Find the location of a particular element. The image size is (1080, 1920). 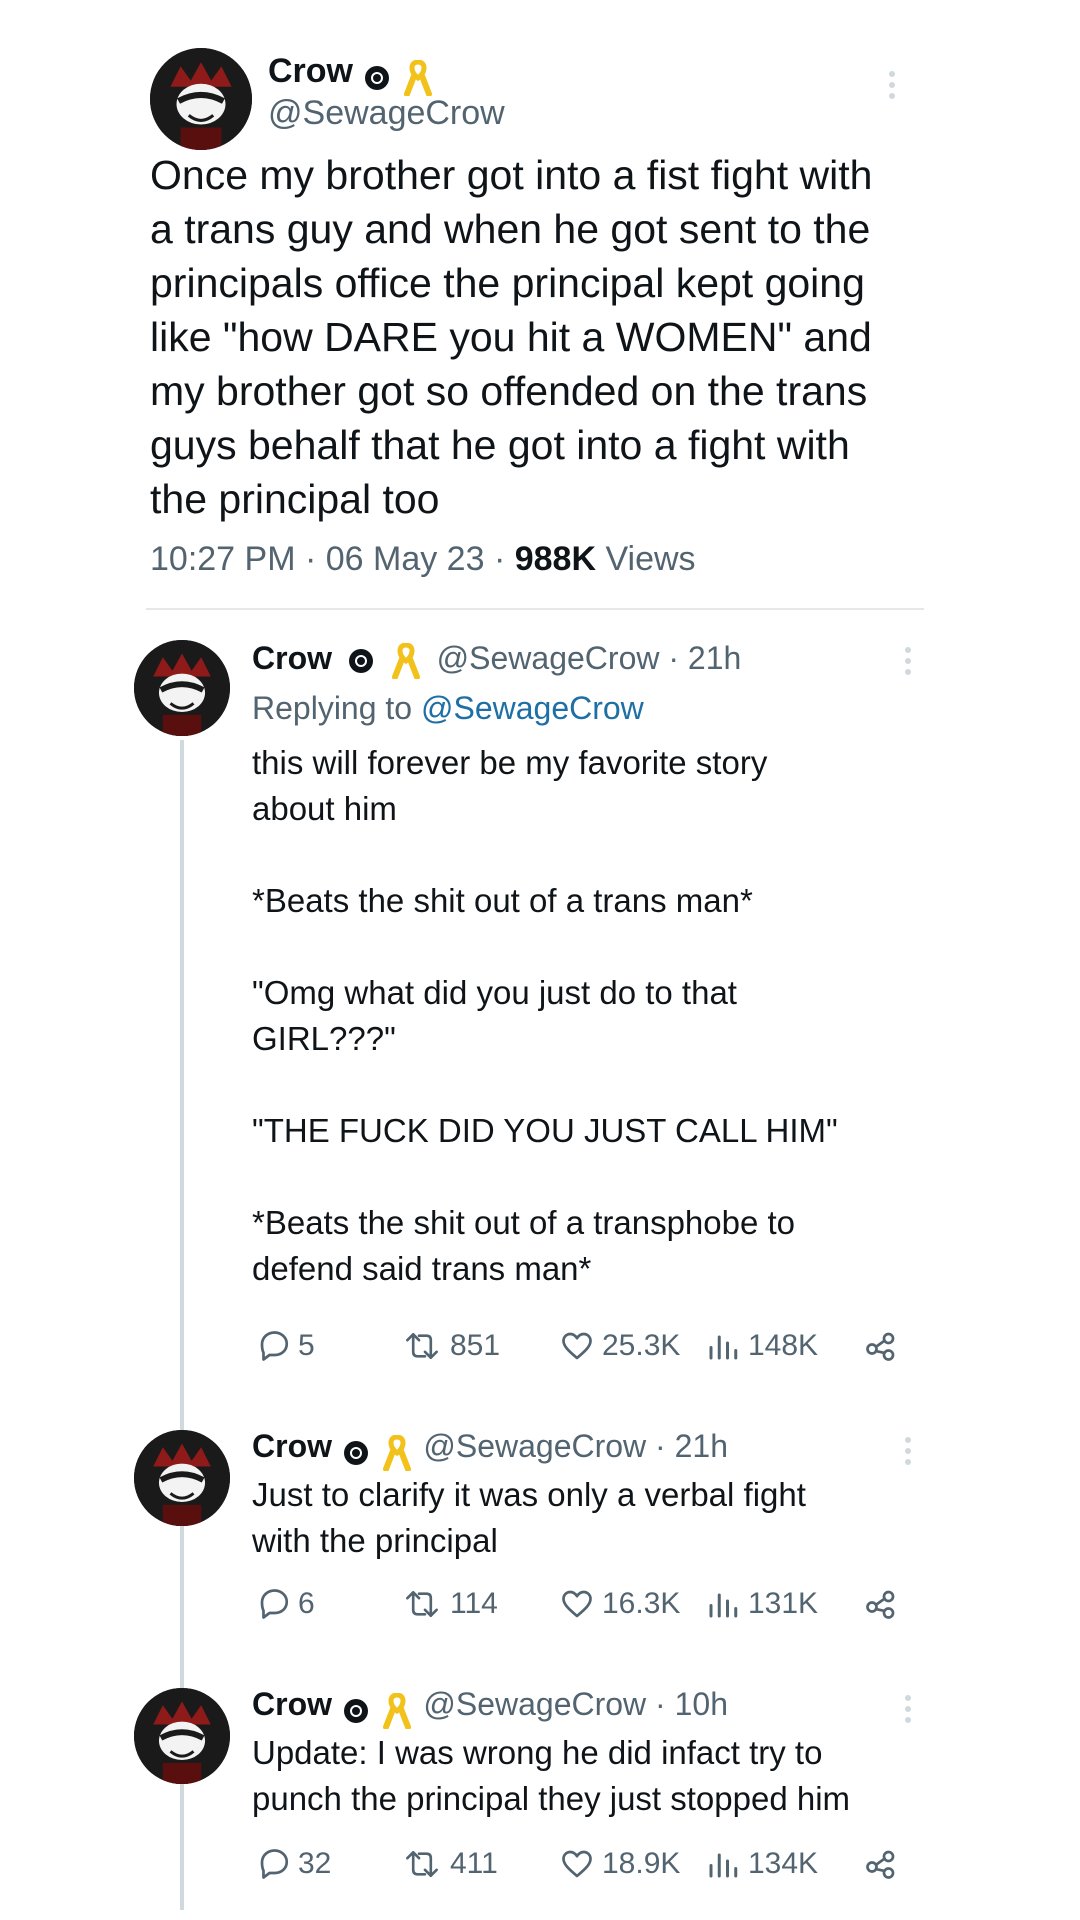

views-button: 134K is located at coordinates (761, 1864).